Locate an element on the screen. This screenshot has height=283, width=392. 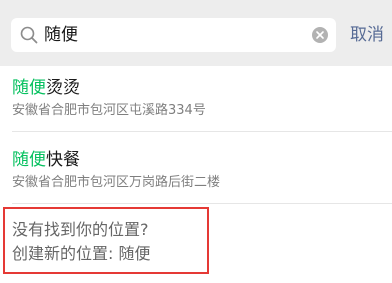
not-found-text: 没有找到你的位置? is located at coordinates (80, 229).